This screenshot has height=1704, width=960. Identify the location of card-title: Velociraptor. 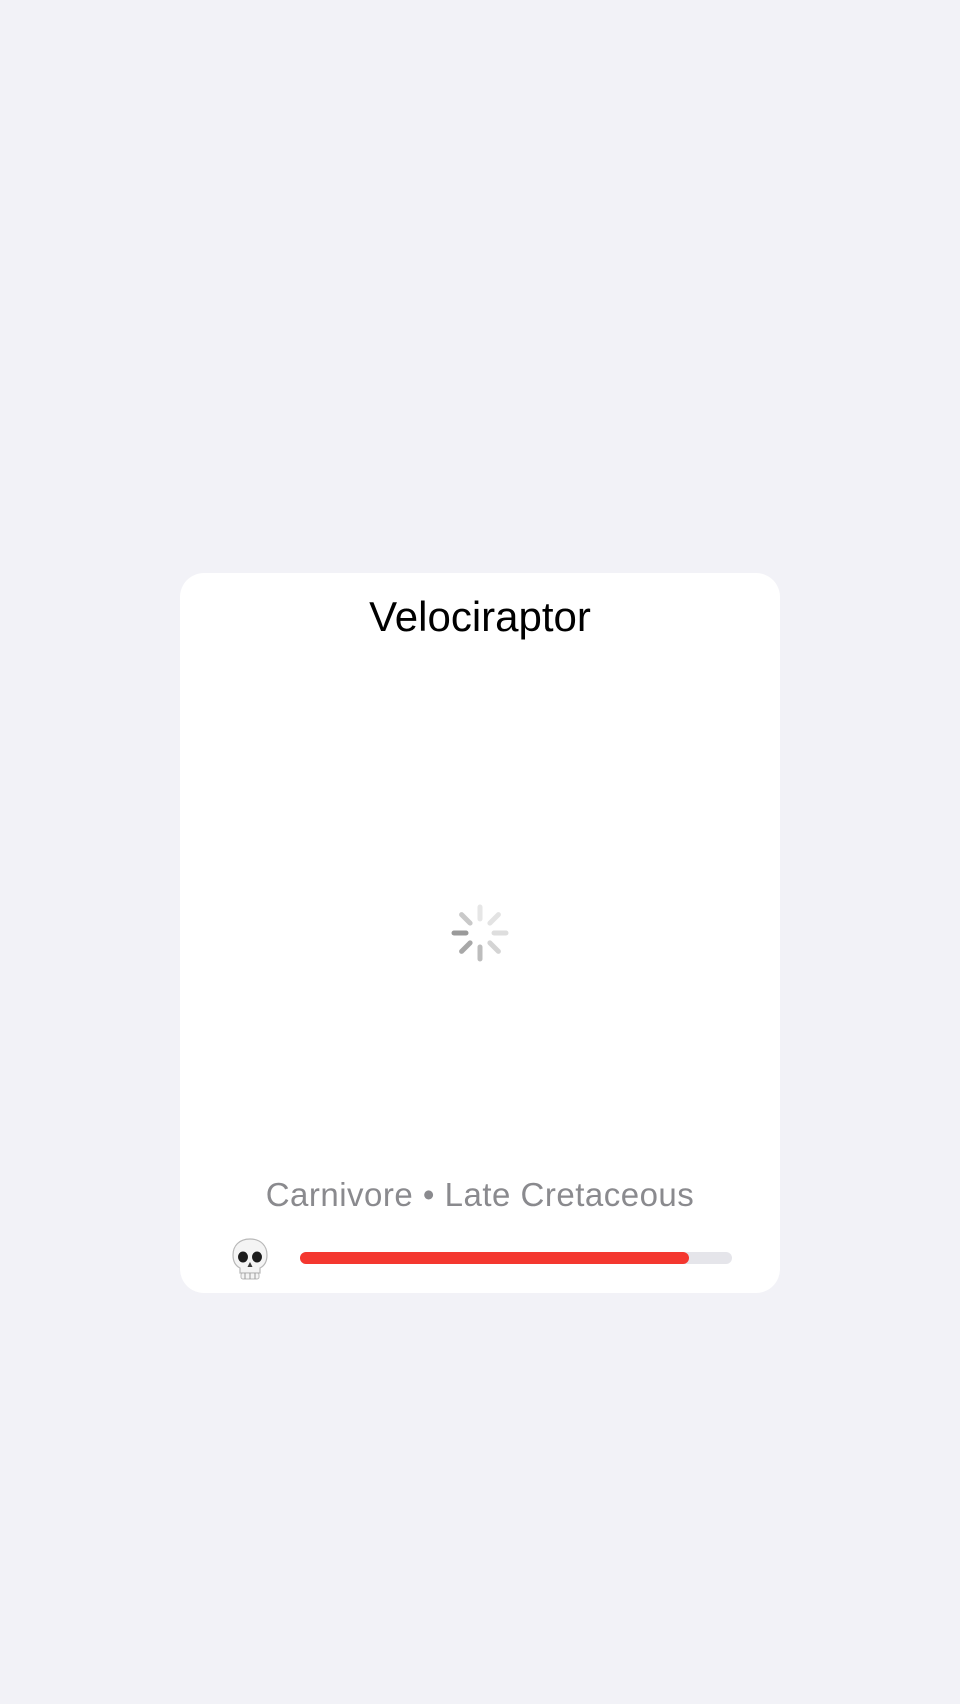
(480, 616).